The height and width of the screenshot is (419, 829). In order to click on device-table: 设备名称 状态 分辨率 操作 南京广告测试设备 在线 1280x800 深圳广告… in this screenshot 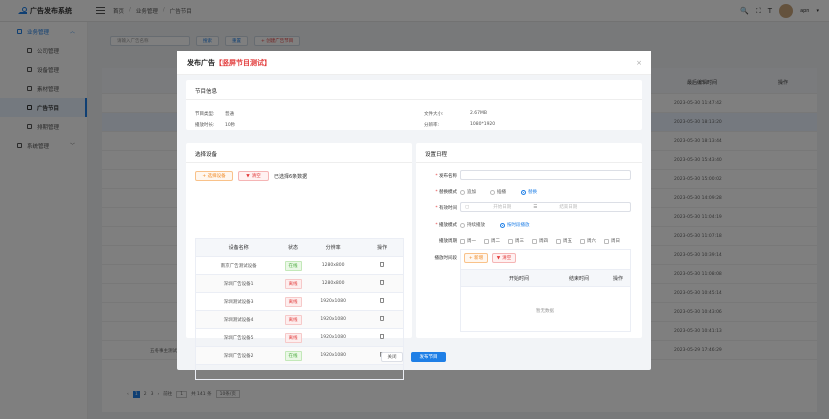, I will do `click(299, 309)`.